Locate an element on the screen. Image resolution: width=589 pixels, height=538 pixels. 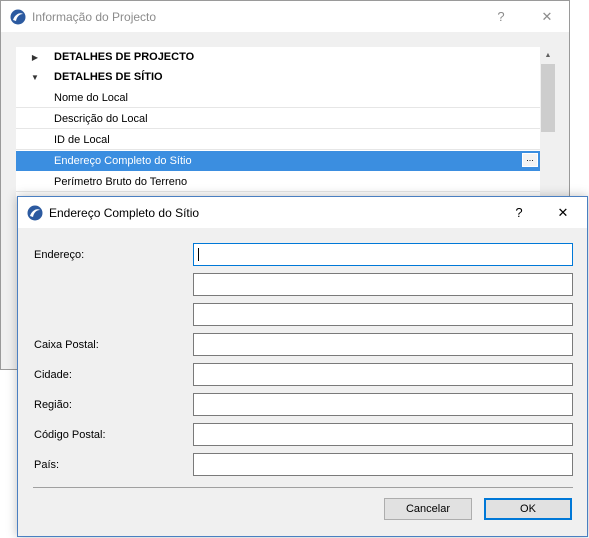
tree-item-site-name: Nome do Local is located at coordinates (278, 98).